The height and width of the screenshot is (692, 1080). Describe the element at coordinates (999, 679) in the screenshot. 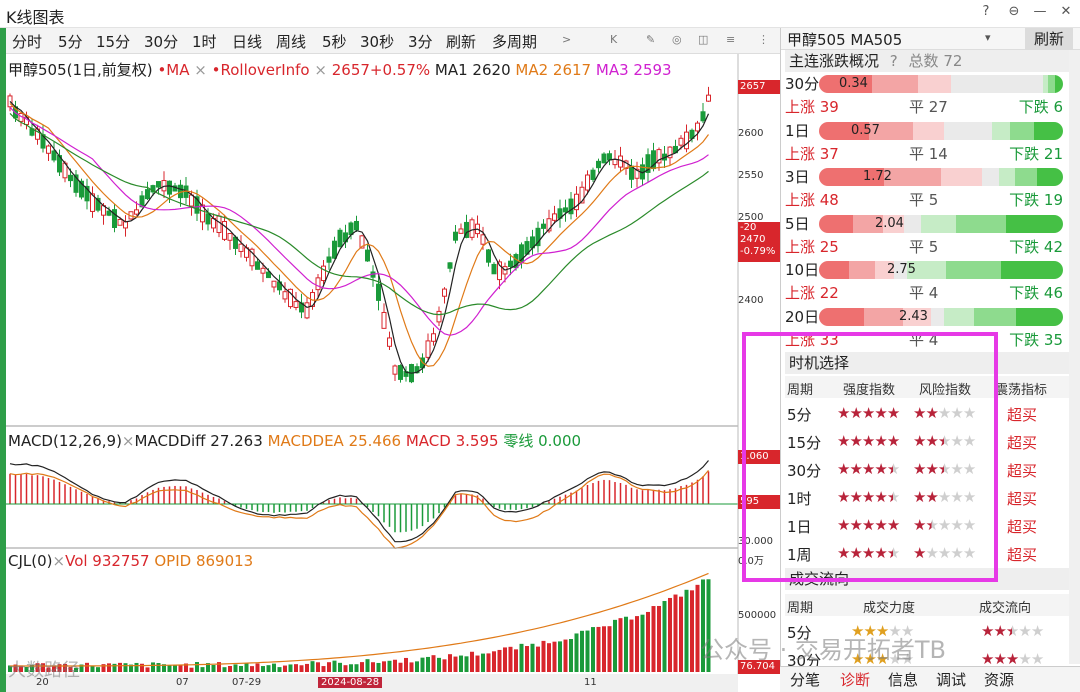

I see `tab-resources: 资源` at that location.